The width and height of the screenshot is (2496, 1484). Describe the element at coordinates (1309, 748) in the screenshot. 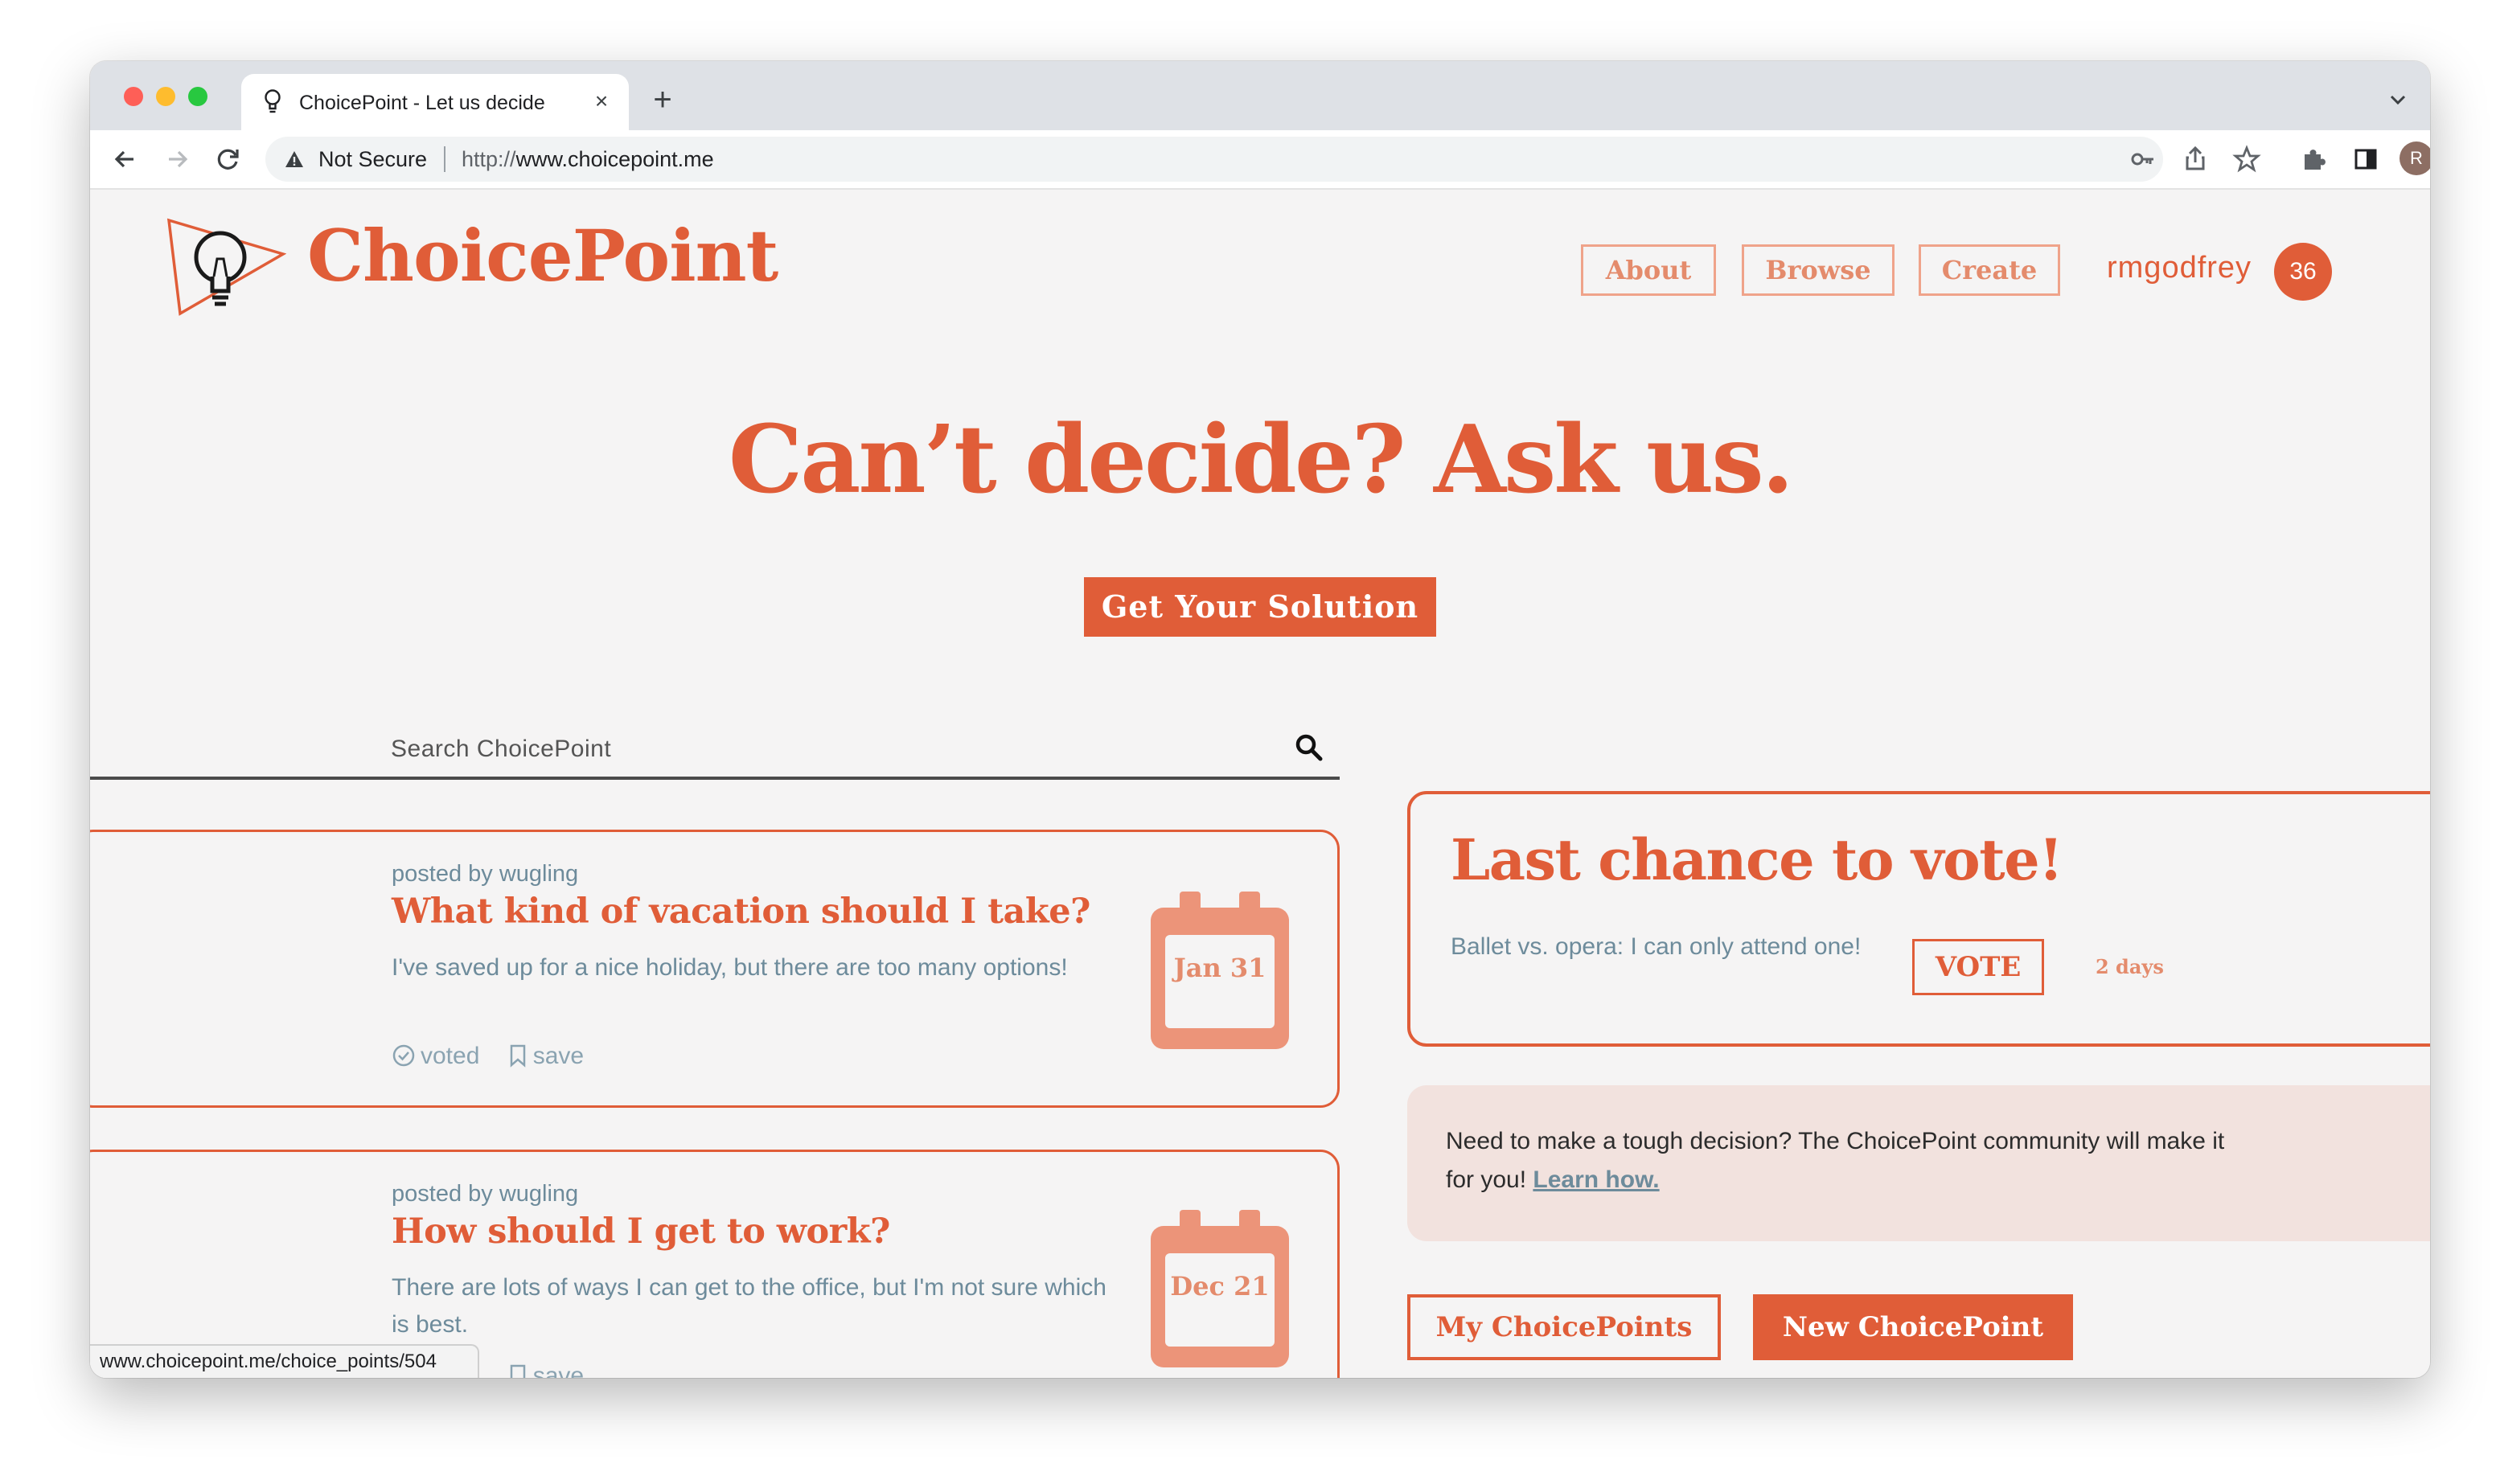

I see `search-icon` at that location.